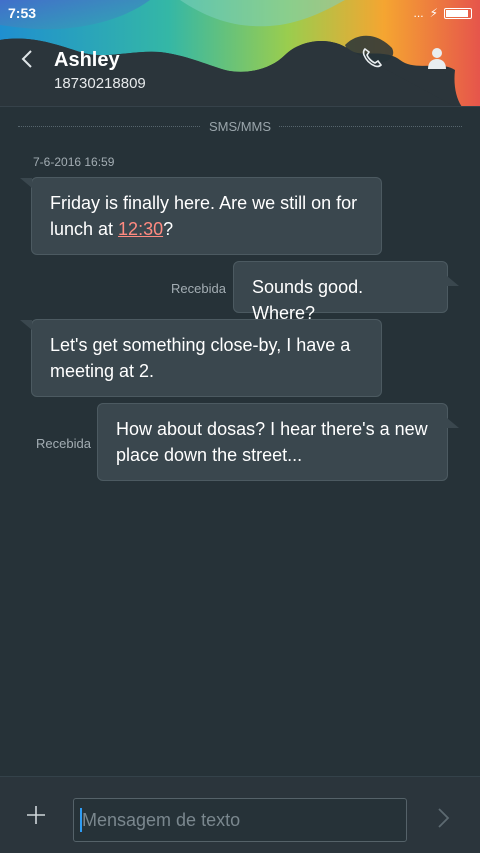 This screenshot has height=853, width=480. Describe the element at coordinates (74, 162) in the screenshot. I see `message-timestamp: 7-6-2016 16:59` at that location.